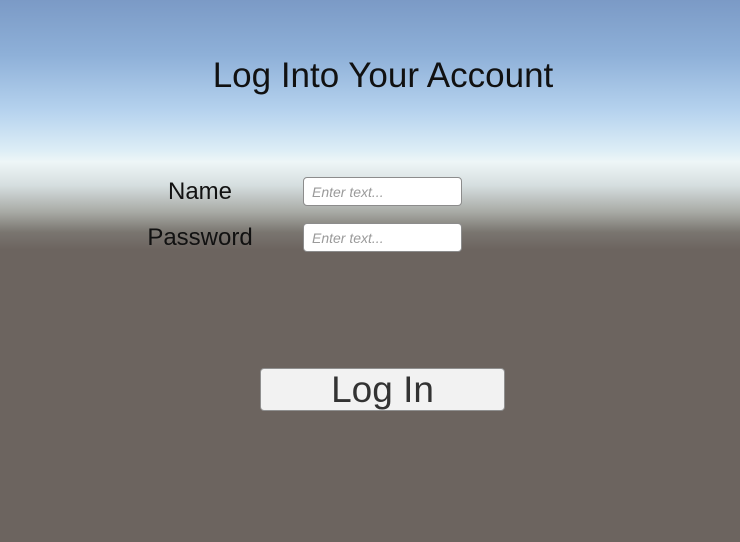 The height and width of the screenshot is (542, 740). Describe the element at coordinates (200, 191) in the screenshot. I see `name-label: Name` at that location.